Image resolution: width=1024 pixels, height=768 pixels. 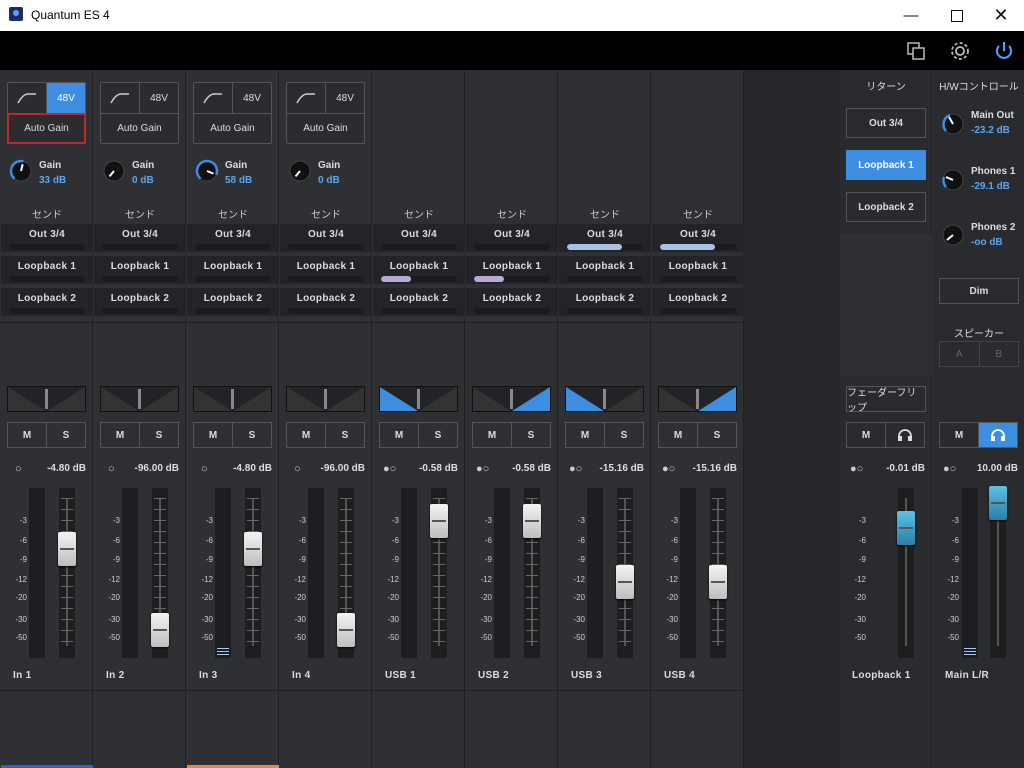 What do you see at coordinates (959, 435) in the screenshot?
I see `hw-mute-button: M` at bounding box center [959, 435].